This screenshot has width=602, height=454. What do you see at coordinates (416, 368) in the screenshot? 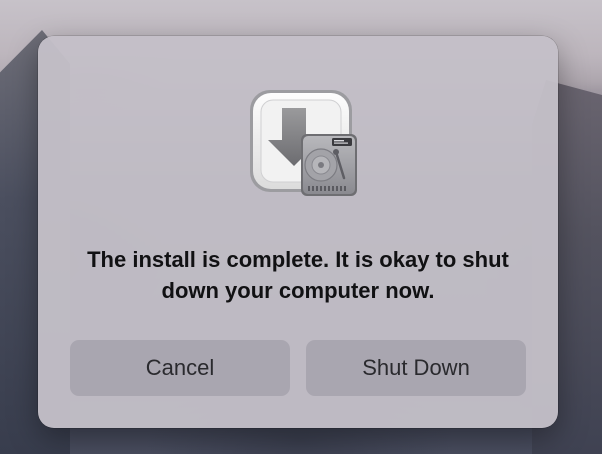
I see `shut-down-button: Shut Down` at bounding box center [416, 368].